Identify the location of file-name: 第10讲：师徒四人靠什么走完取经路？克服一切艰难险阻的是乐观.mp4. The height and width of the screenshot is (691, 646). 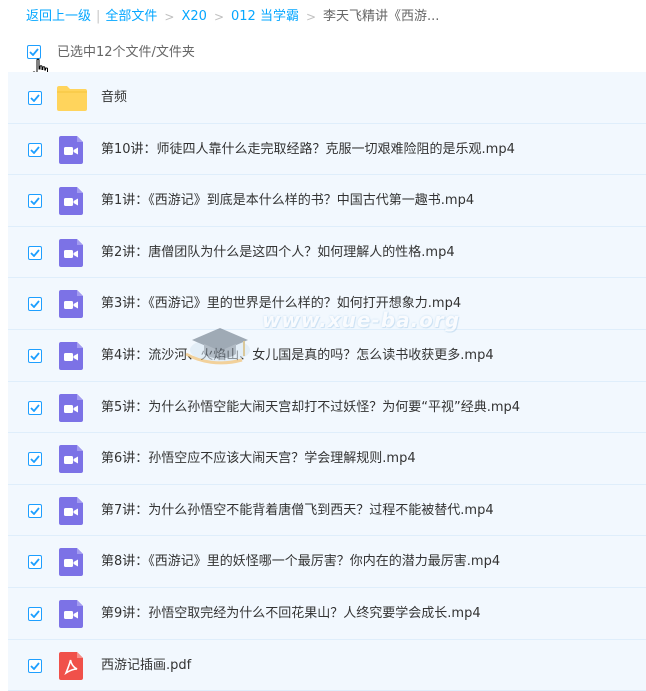
(308, 150).